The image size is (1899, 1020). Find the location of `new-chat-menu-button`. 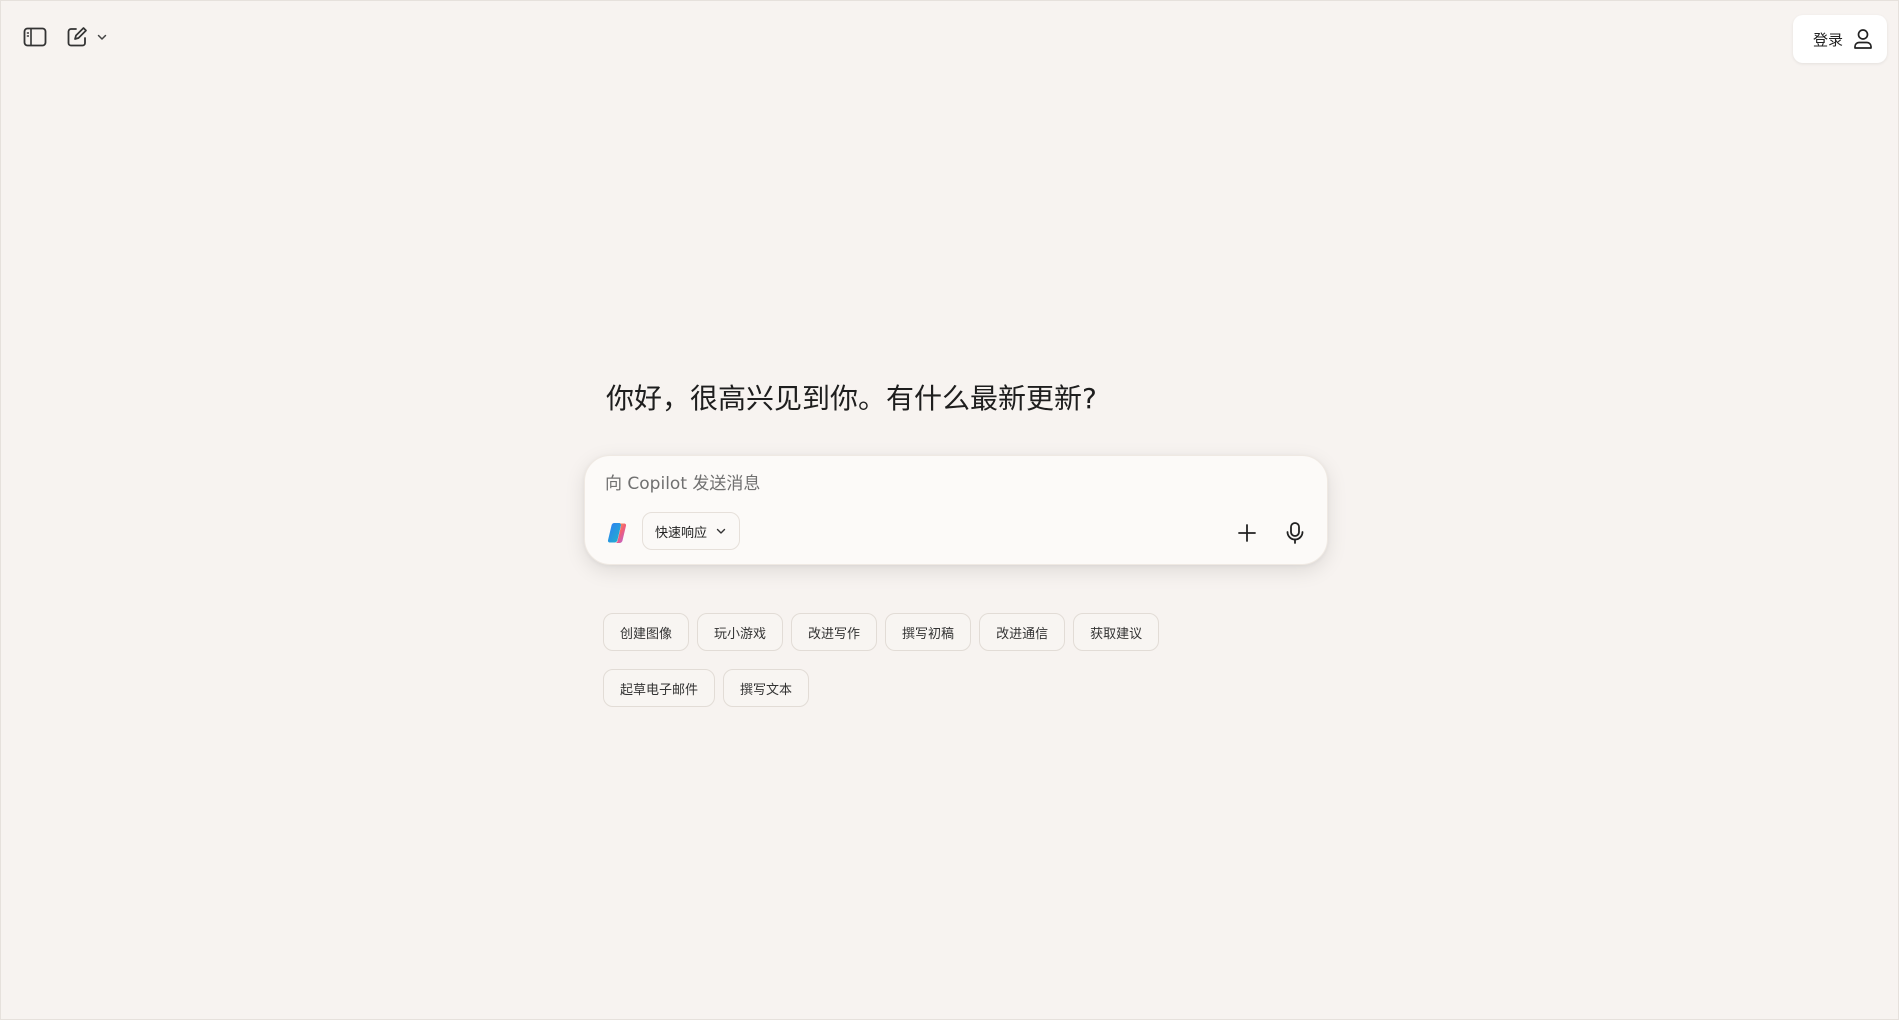

new-chat-menu-button is located at coordinates (102, 37).